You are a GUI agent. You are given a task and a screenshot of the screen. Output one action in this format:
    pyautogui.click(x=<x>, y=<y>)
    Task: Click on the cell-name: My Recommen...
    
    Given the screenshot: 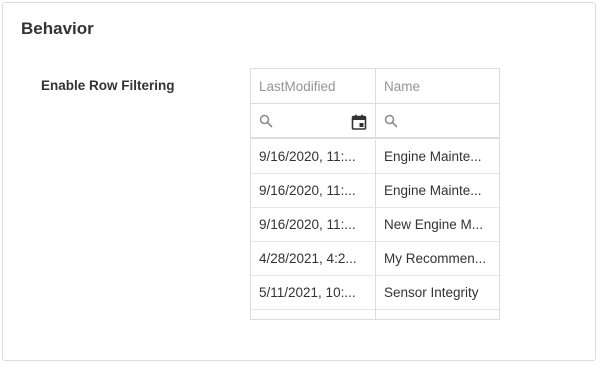 What is the action you would take?
    pyautogui.click(x=437, y=258)
    